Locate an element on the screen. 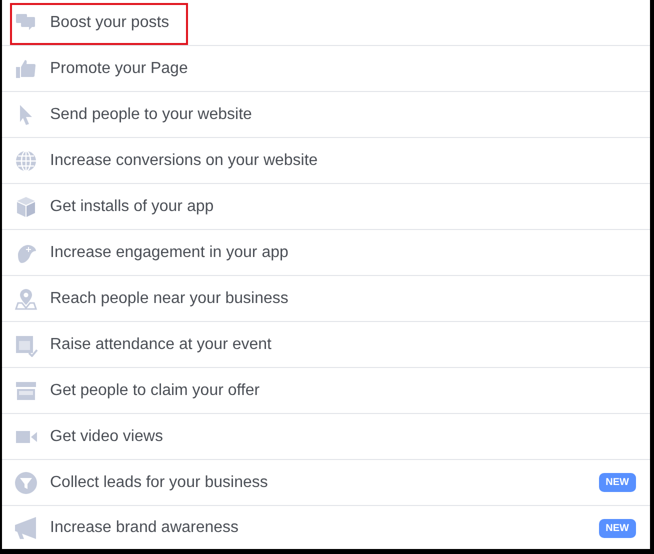  objective-item: Get people to claim your offer is located at coordinates (326, 391).